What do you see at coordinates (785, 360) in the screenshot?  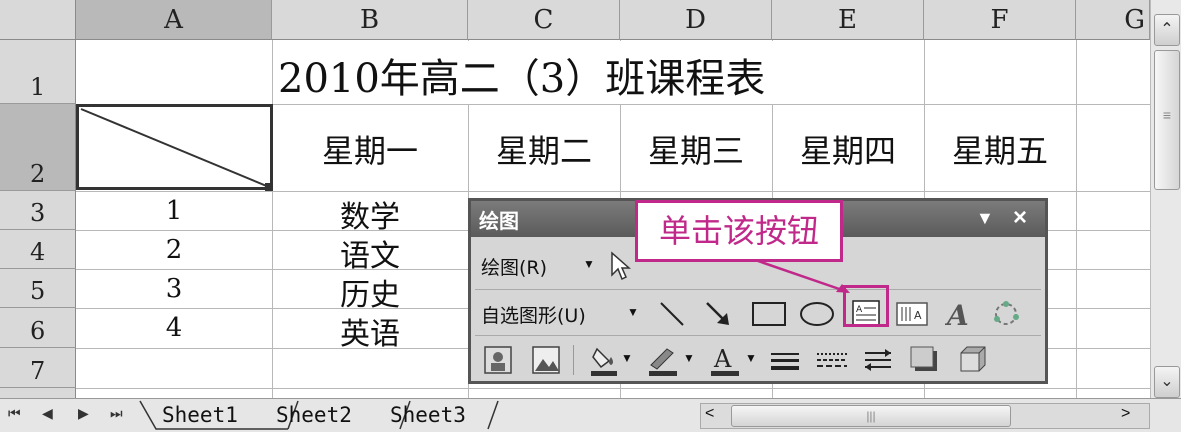 I see `line-style-icon` at bounding box center [785, 360].